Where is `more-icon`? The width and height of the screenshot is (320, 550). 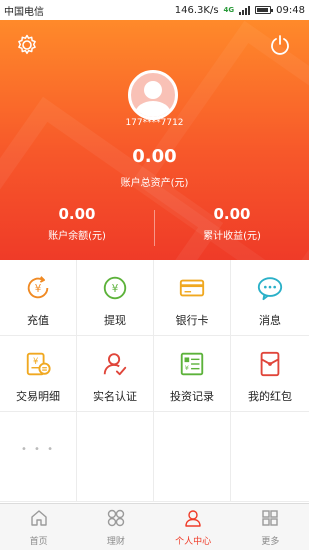 more-icon is located at coordinates (270, 520).